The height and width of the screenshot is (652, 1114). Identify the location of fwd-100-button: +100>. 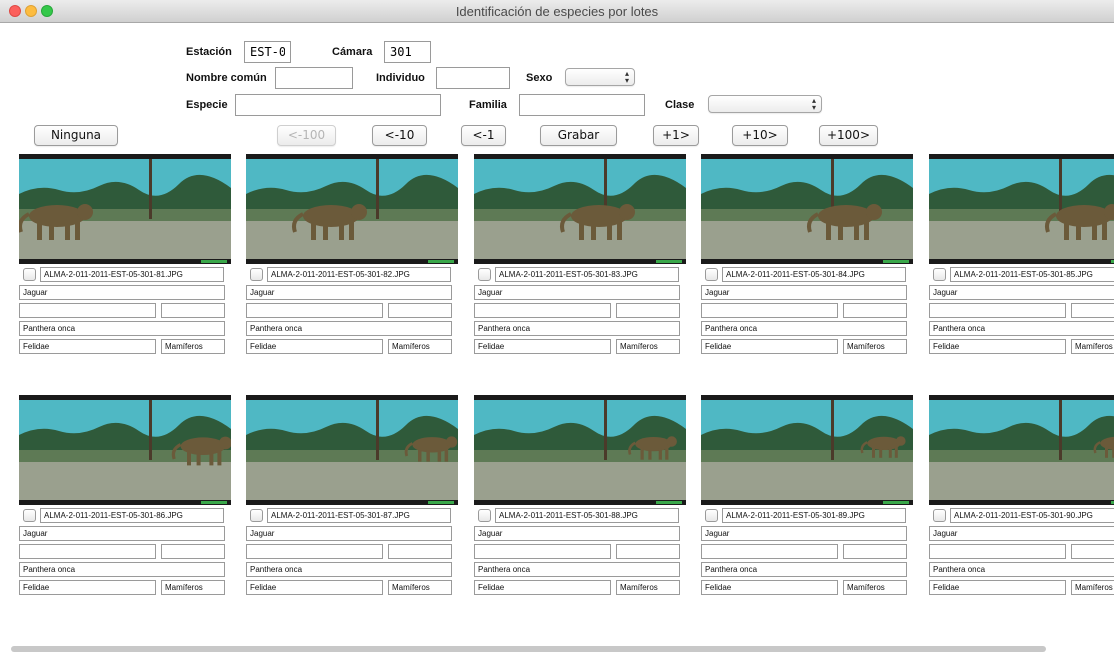
(848, 135).